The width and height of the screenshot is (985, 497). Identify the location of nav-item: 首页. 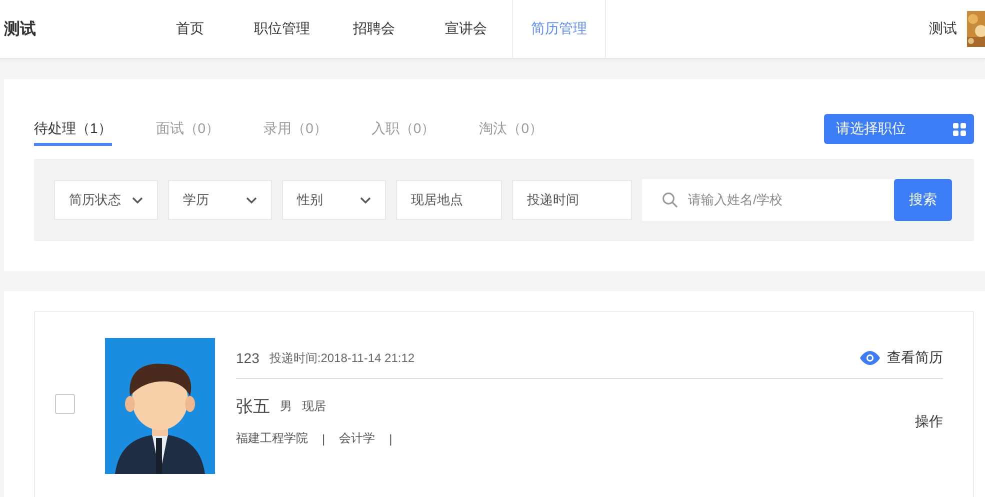
(190, 29).